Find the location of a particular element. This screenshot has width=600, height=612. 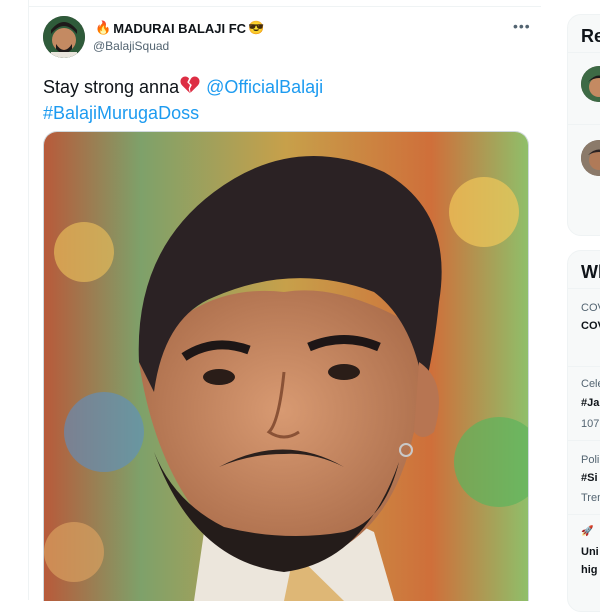

sunglasses-icon: 😎 is located at coordinates (256, 27).